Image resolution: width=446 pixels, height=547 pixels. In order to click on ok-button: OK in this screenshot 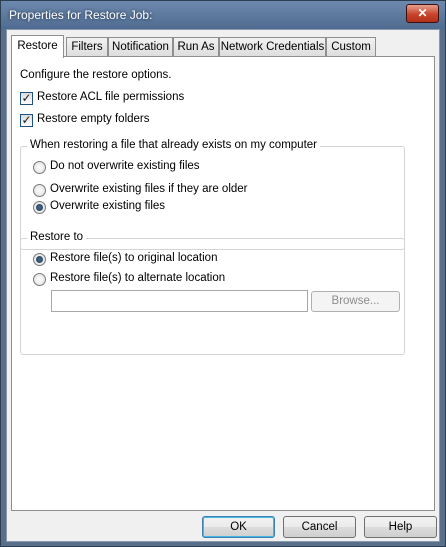, I will do `click(238, 527)`.